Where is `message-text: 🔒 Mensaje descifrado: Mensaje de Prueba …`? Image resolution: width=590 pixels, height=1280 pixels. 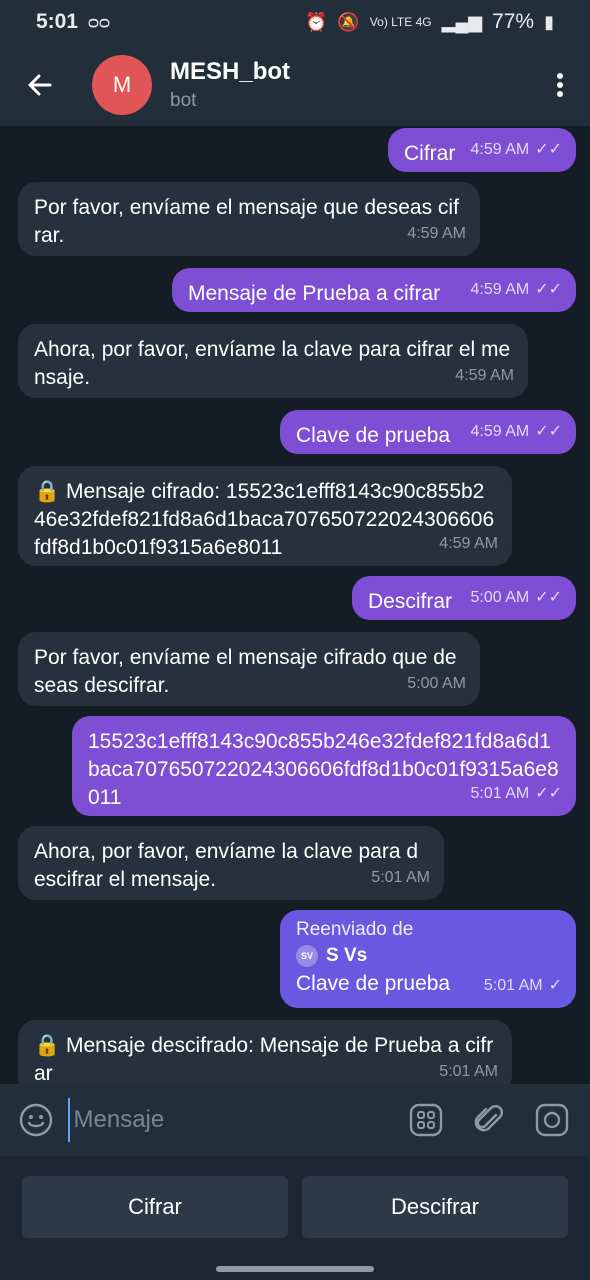 message-text: 🔒 Mensaje descifrado: Mensaje de Prueba … is located at coordinates (264, 1059).